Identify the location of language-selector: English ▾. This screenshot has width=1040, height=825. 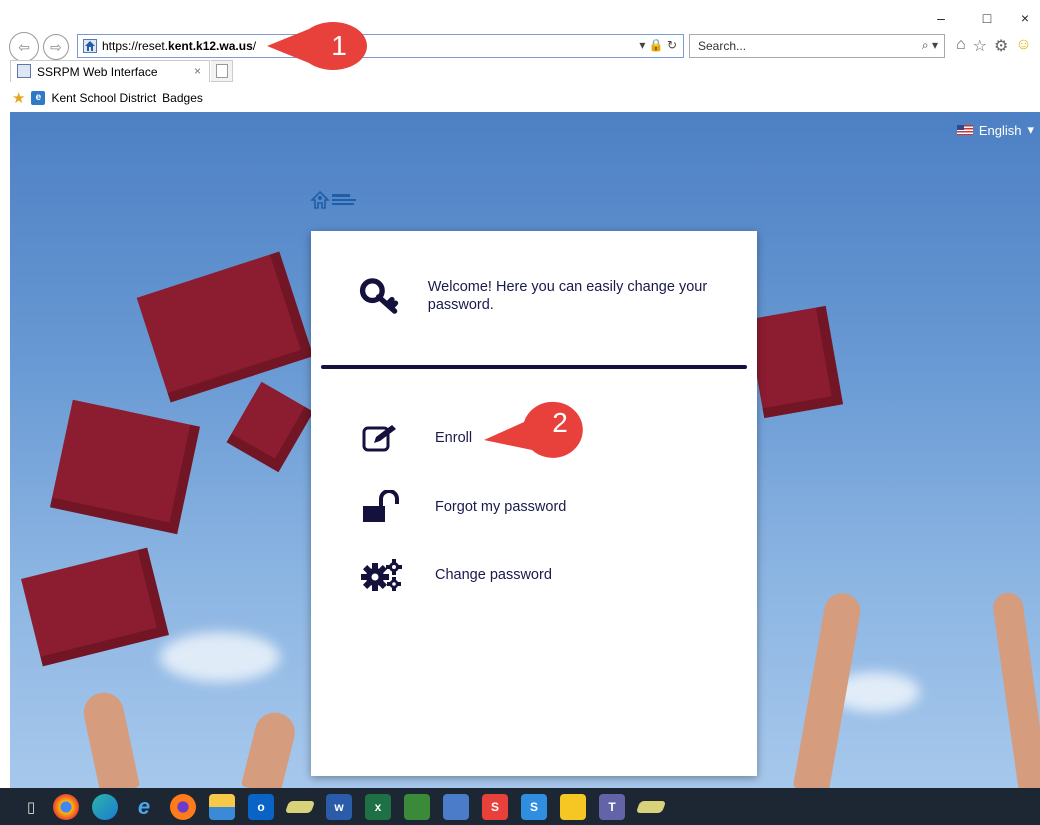
(995, 130).